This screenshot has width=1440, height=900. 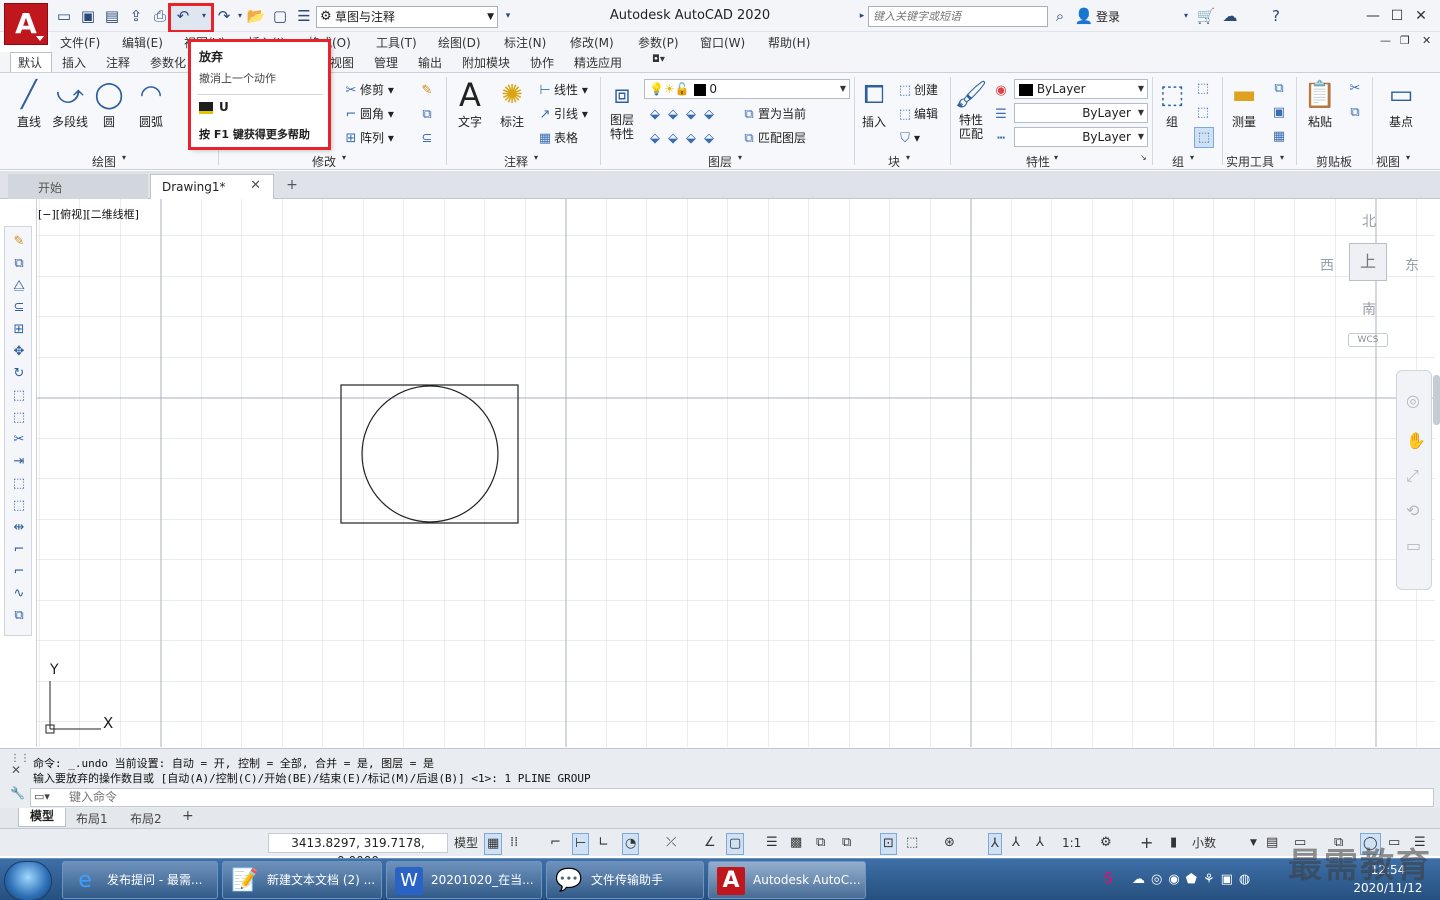 What do you see at coordinates (64, 16) in the screenshot?
I see `new-icon: ▭` at bounding box center [64, 16].